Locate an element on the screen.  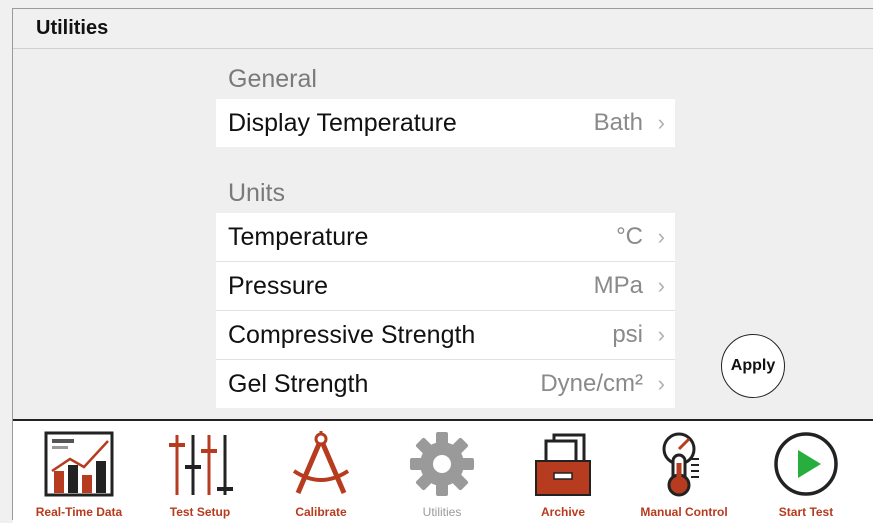
toolbar-label: Utilities is located at coordinates (442, 512).